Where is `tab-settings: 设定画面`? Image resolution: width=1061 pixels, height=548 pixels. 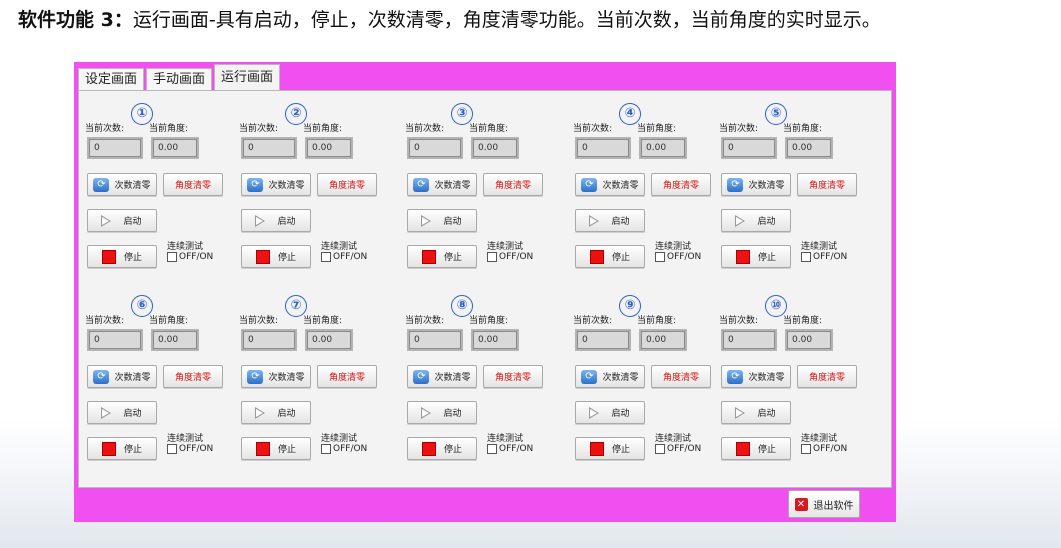
tab-settings: 设定画面 is located at coordinates (111, 79).